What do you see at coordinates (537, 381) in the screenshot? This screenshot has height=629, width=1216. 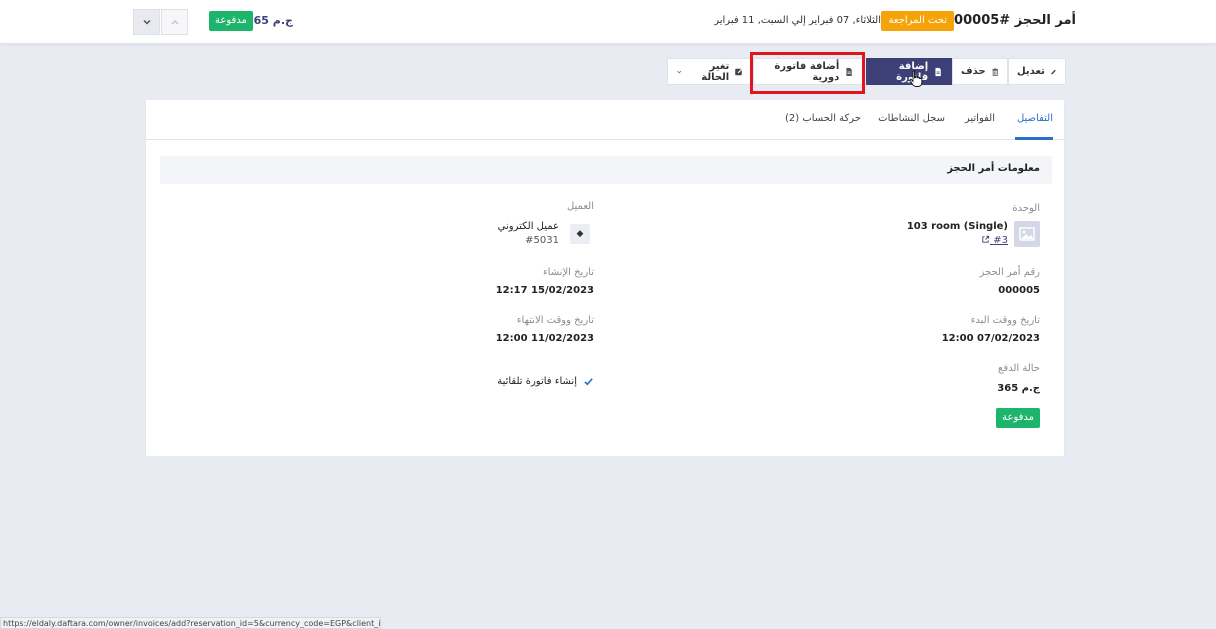 I see `auto-invoice-label: إنشاء فاتورة تلقائية` at bounding box center [537, 381].